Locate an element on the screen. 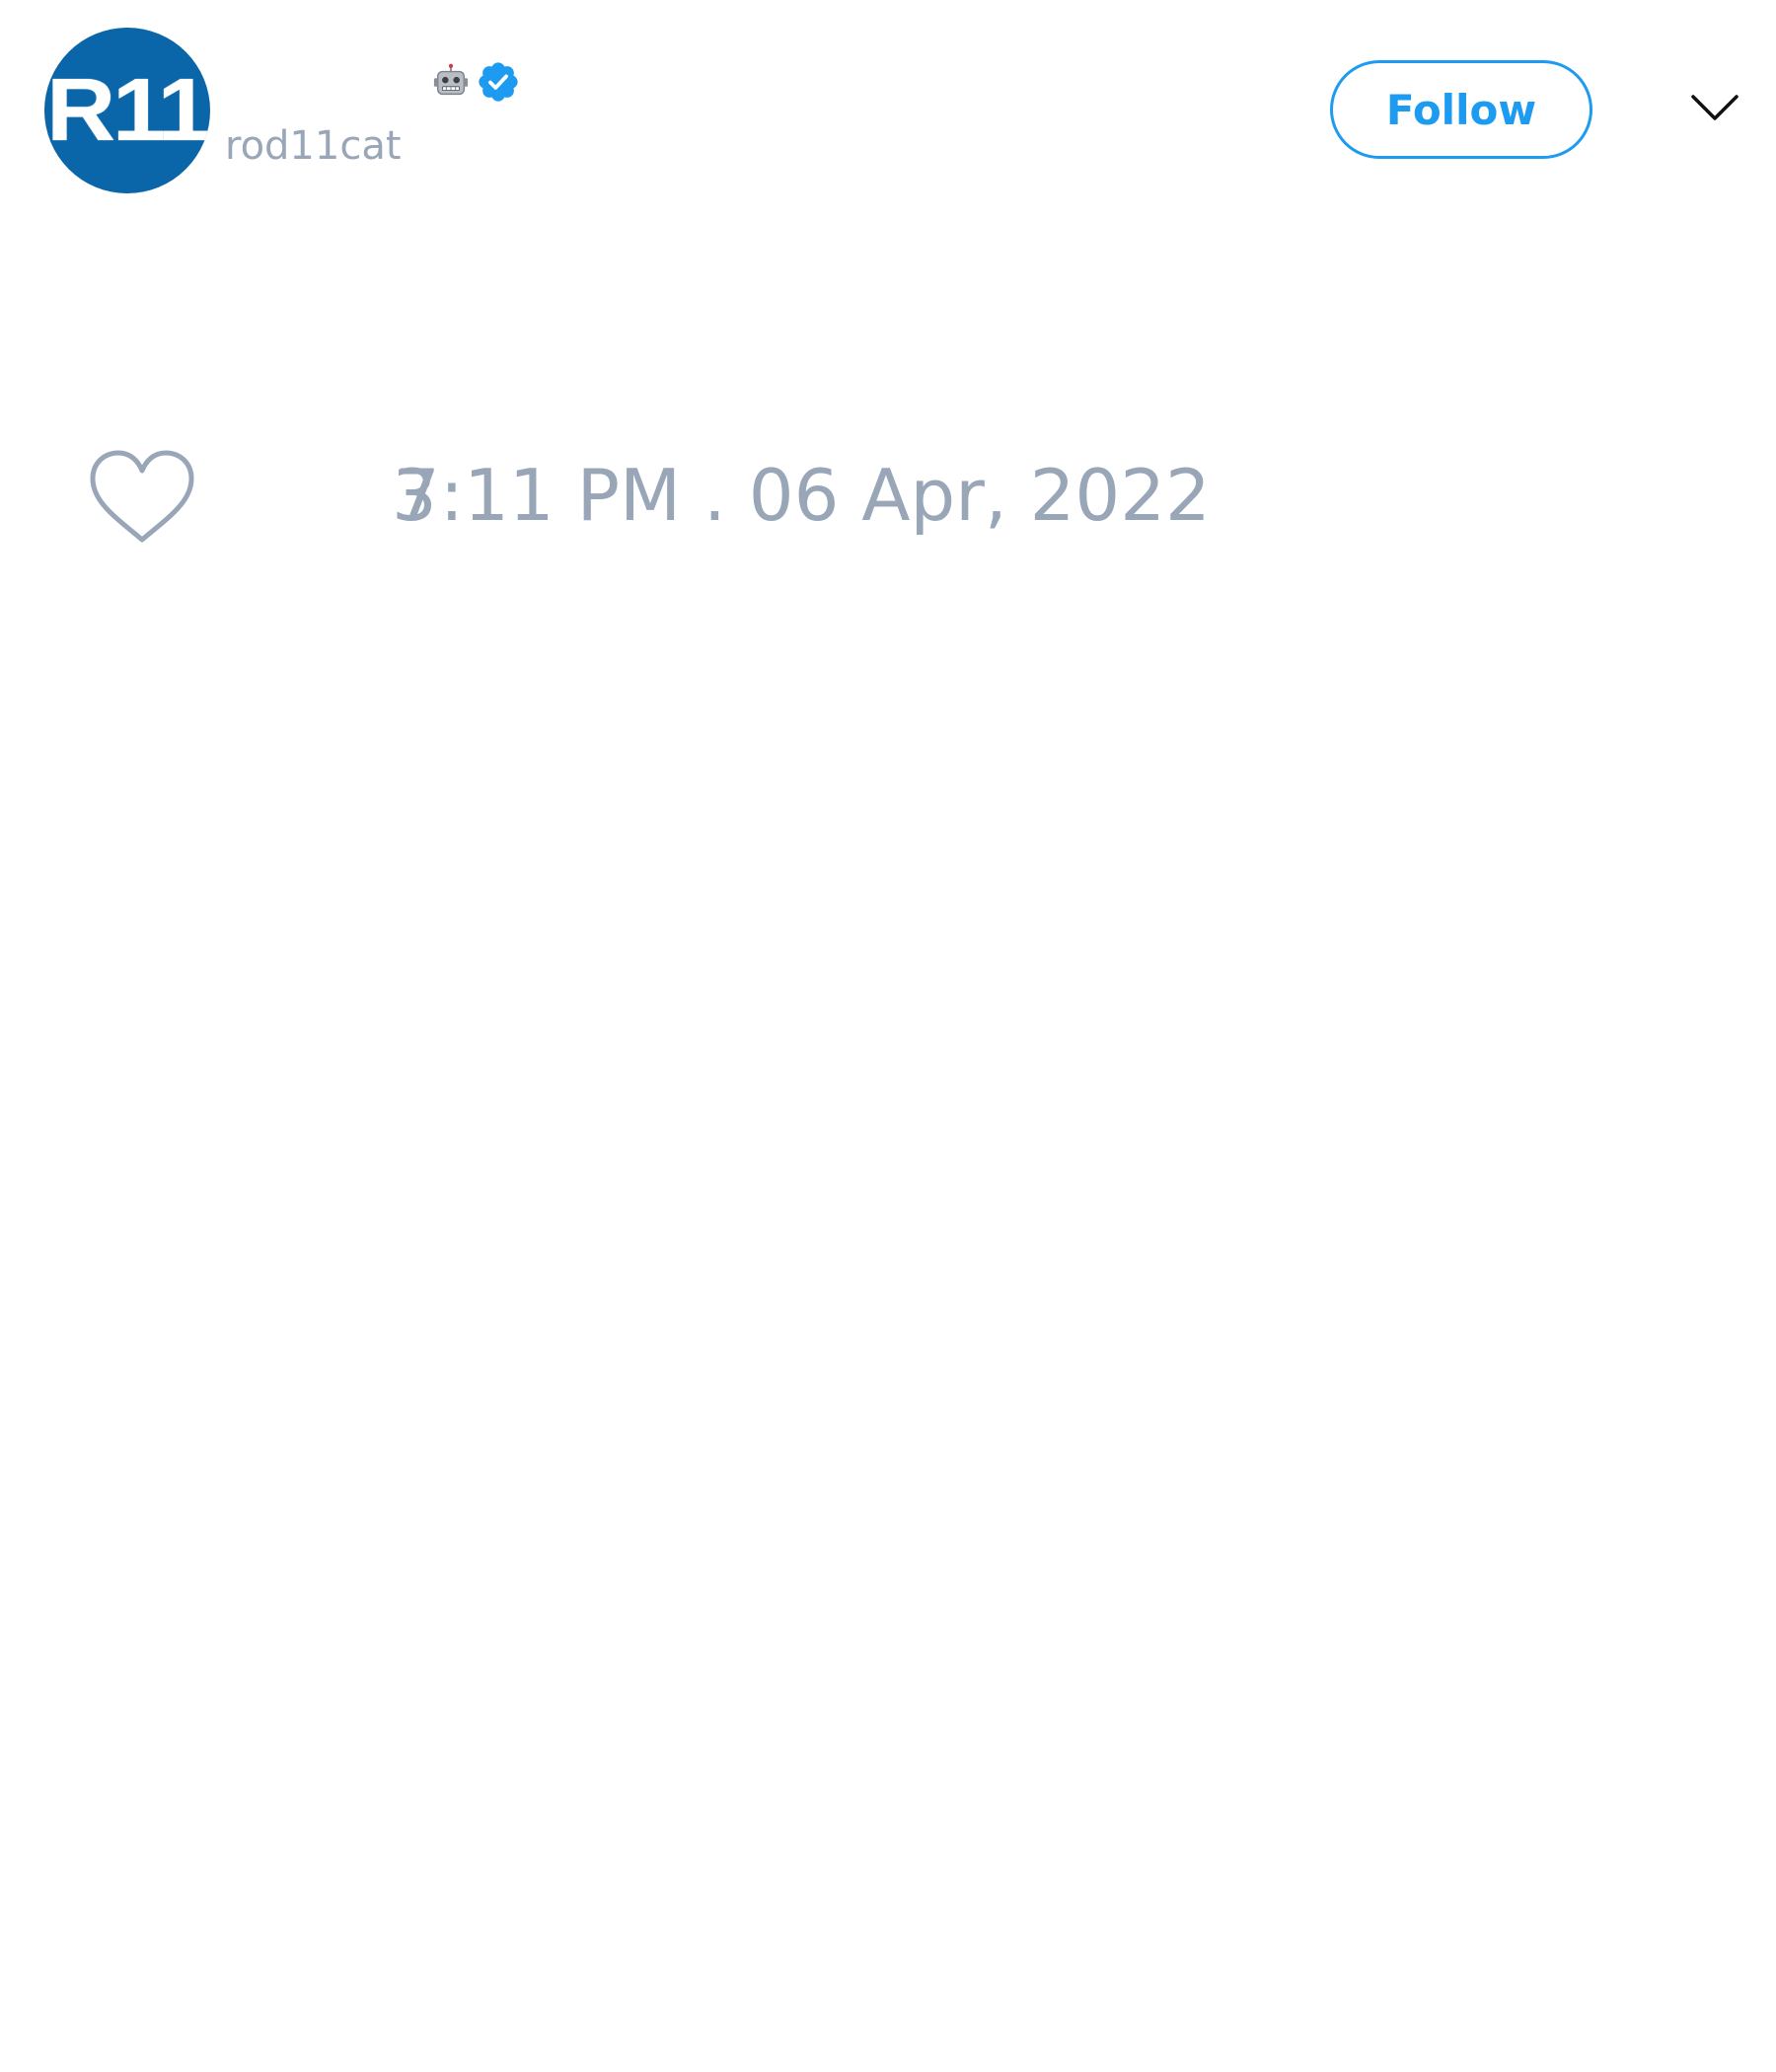 This screenshot has height=2072, width=1776. avatar: R11 is located at coordinates (127, 111).